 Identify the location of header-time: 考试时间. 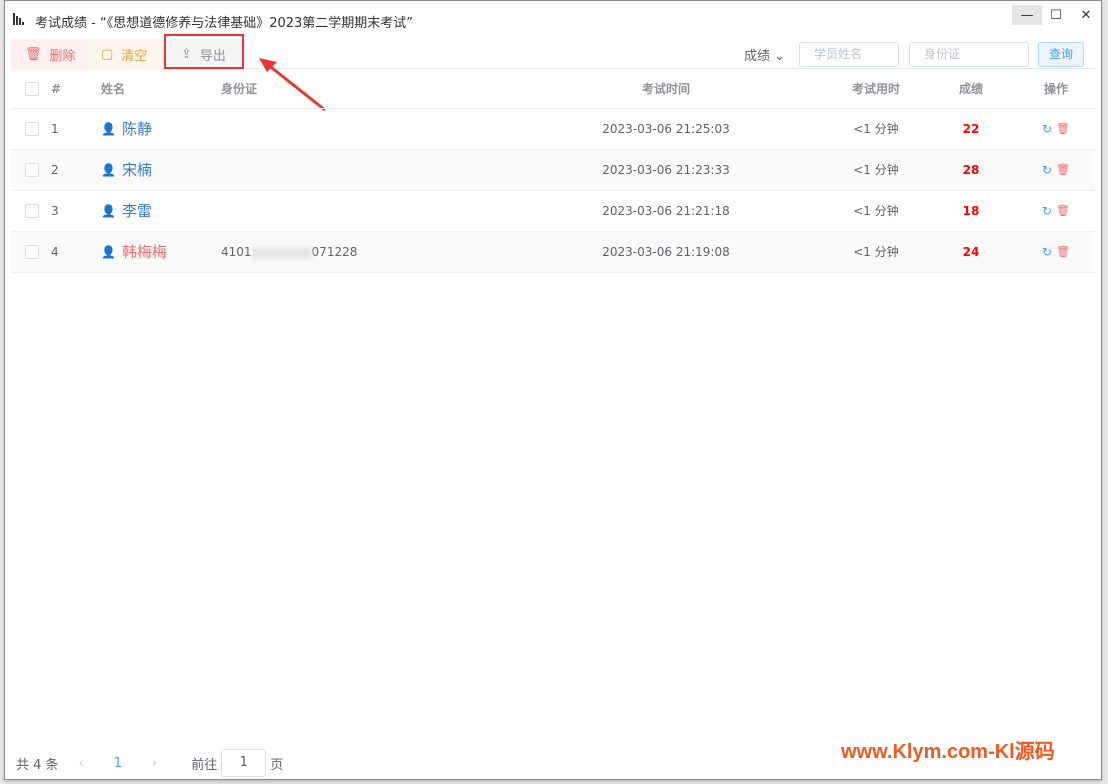
(665, 89).